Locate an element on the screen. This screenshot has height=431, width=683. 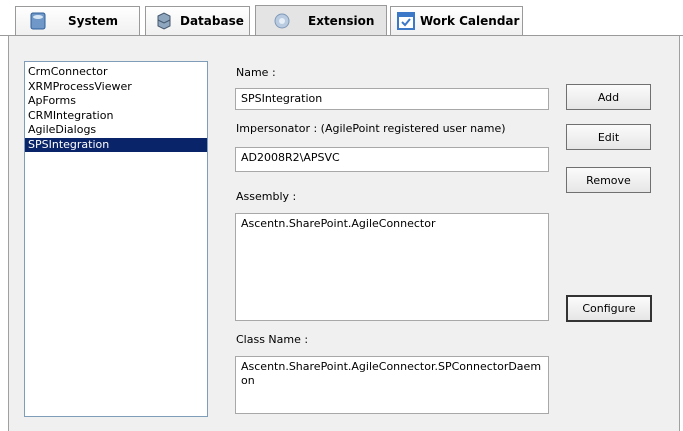
remove-button: Remove is located at coordinates (608, 180).